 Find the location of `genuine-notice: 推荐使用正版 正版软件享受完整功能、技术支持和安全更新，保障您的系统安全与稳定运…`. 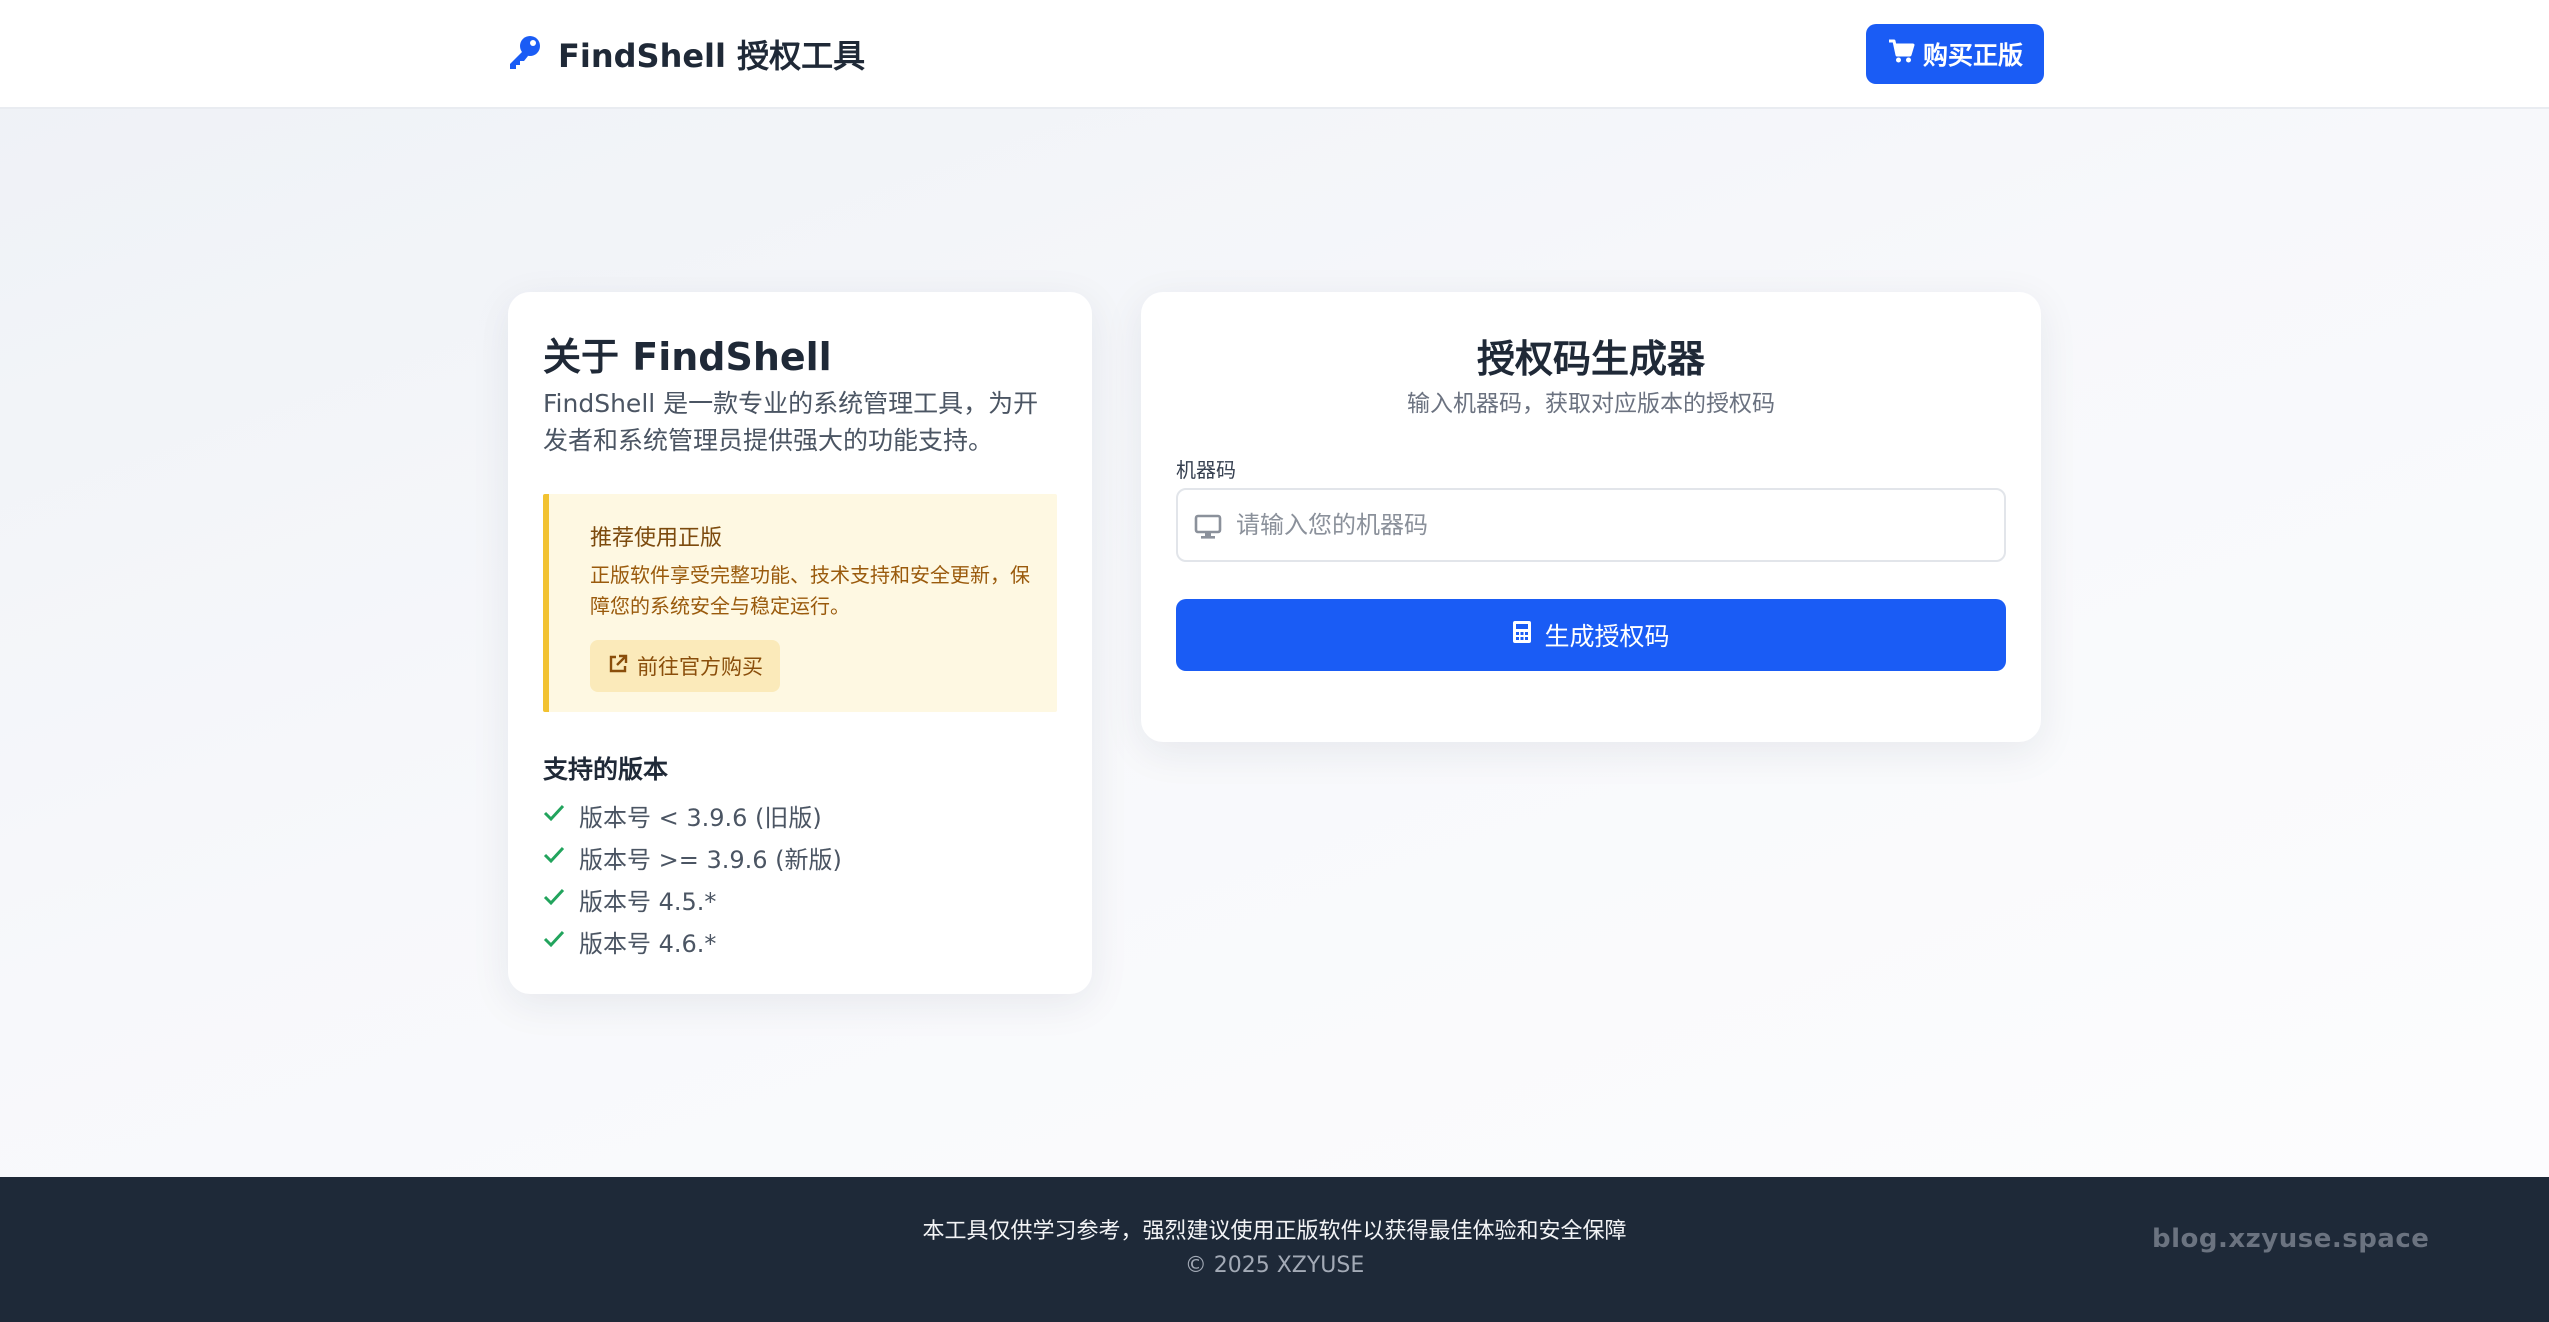

genuine-notice: 推荐使用正版 正版软件享受完整功能、技术支持和安全更新，保障您的系统安全与稳定运… is located at coordinates (800, 603).